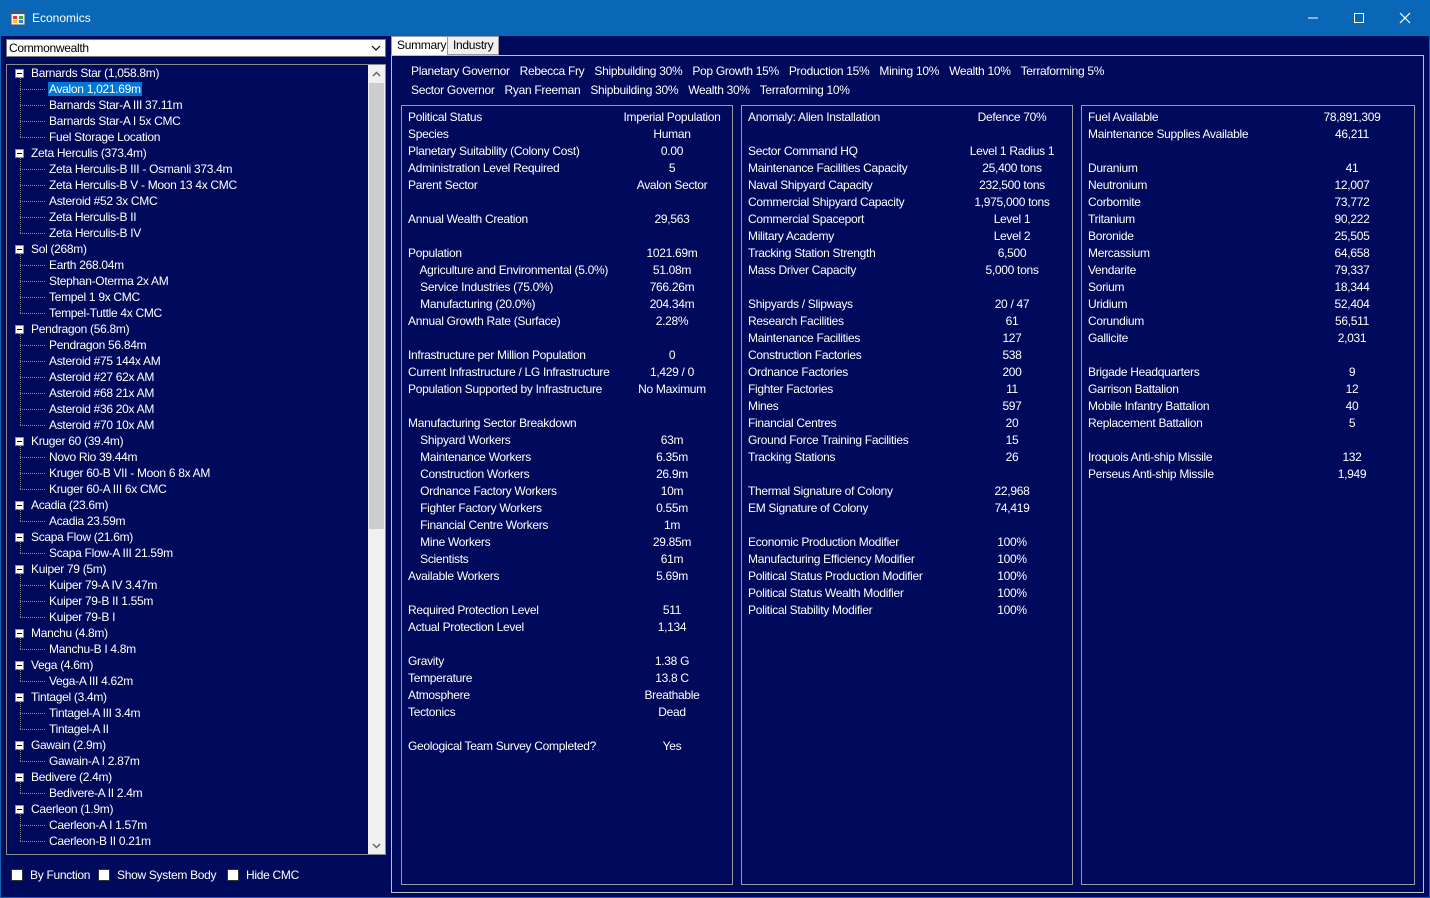 The height and width of the screenshot is (898, 1430). I want to click on tree-body-node: Kuiper 79-A IV 3.47m, so click(103, 585).